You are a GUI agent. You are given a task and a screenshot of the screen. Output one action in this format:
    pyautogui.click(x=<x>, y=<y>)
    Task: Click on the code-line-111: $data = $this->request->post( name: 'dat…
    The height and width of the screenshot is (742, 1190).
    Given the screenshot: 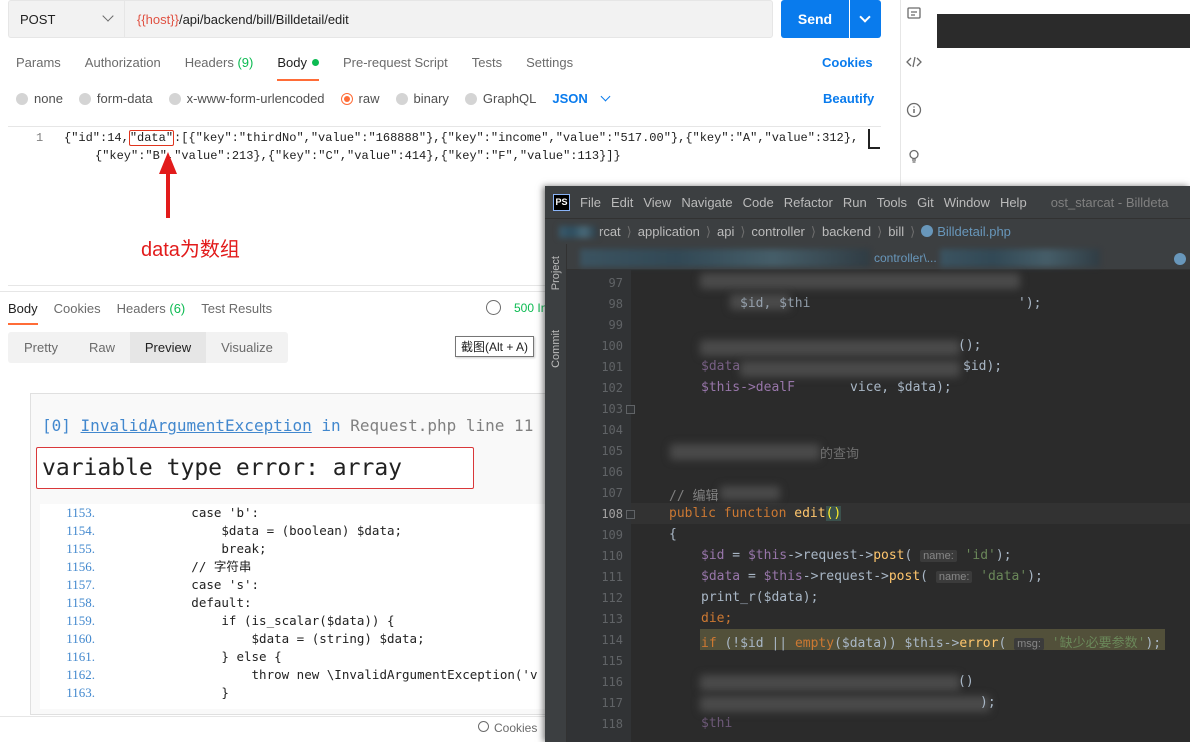 What is the action you would take?
    pyautogui.click(x=872, y=576)
    